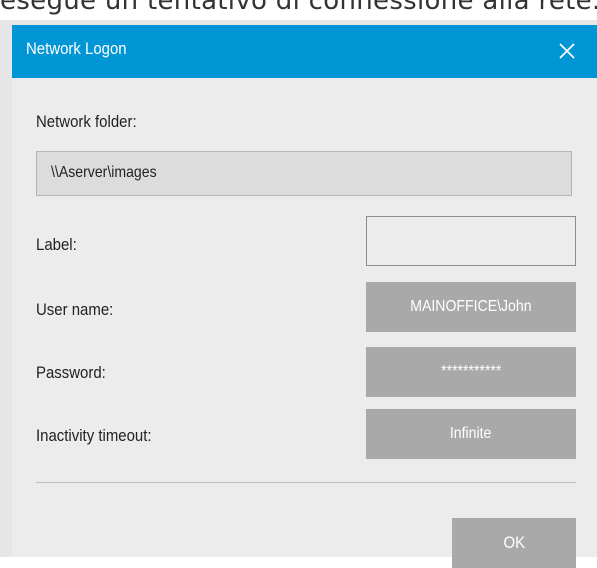 This screenshot has height=568, width=597. I want to click on label-label: Label:, so click(56, 244).